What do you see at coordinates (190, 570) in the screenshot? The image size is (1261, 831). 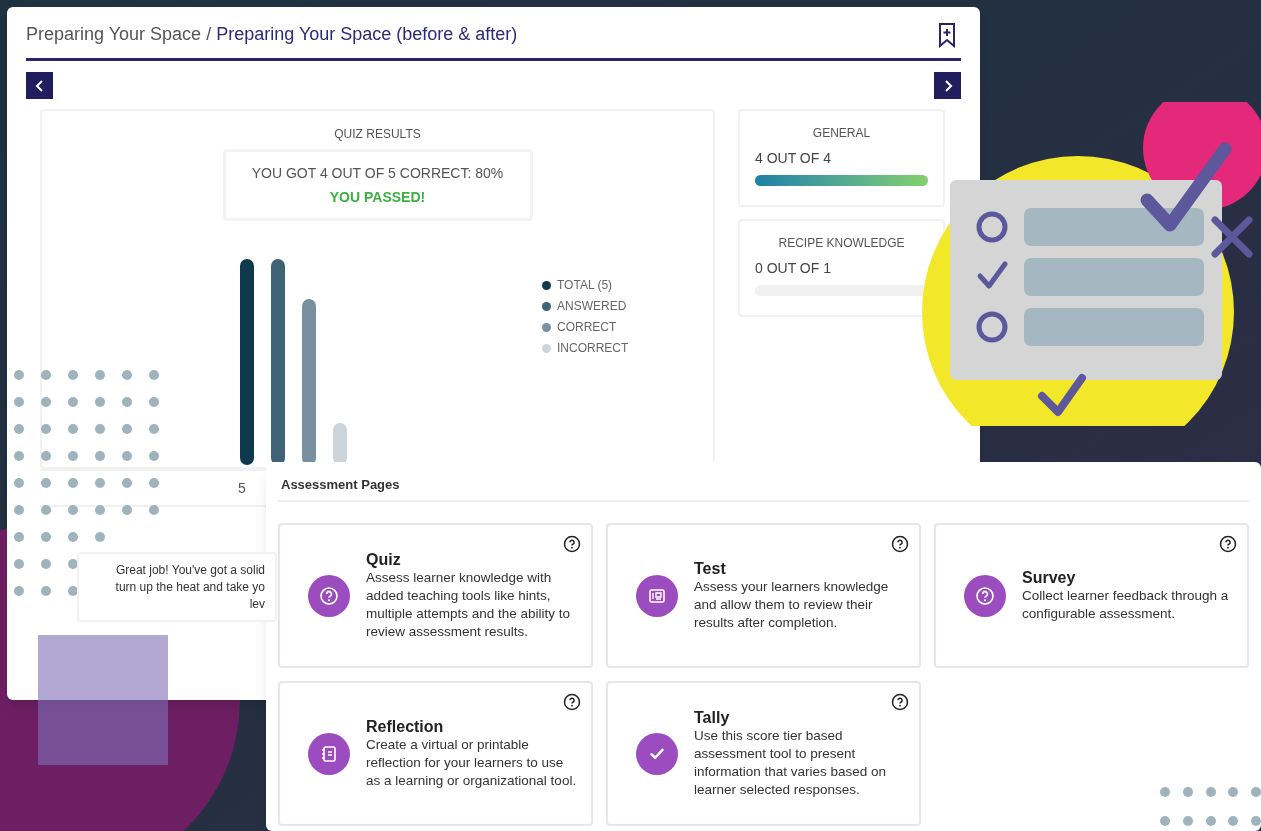 I see `feedback-text: Great job! You've got a solid` at bounding box center [190, 570].